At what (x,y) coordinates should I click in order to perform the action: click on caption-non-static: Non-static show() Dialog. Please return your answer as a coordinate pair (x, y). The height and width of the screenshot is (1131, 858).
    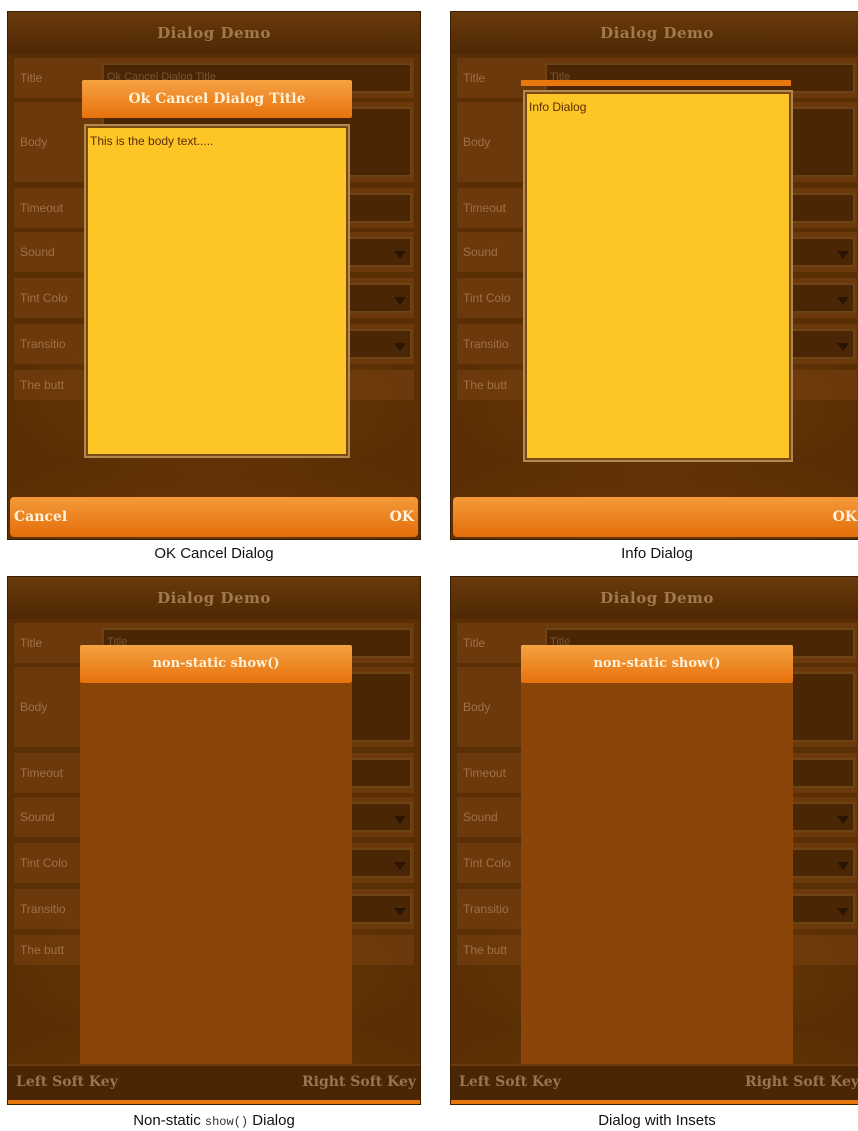
    Looking at the image, I should click on (214, 1120).